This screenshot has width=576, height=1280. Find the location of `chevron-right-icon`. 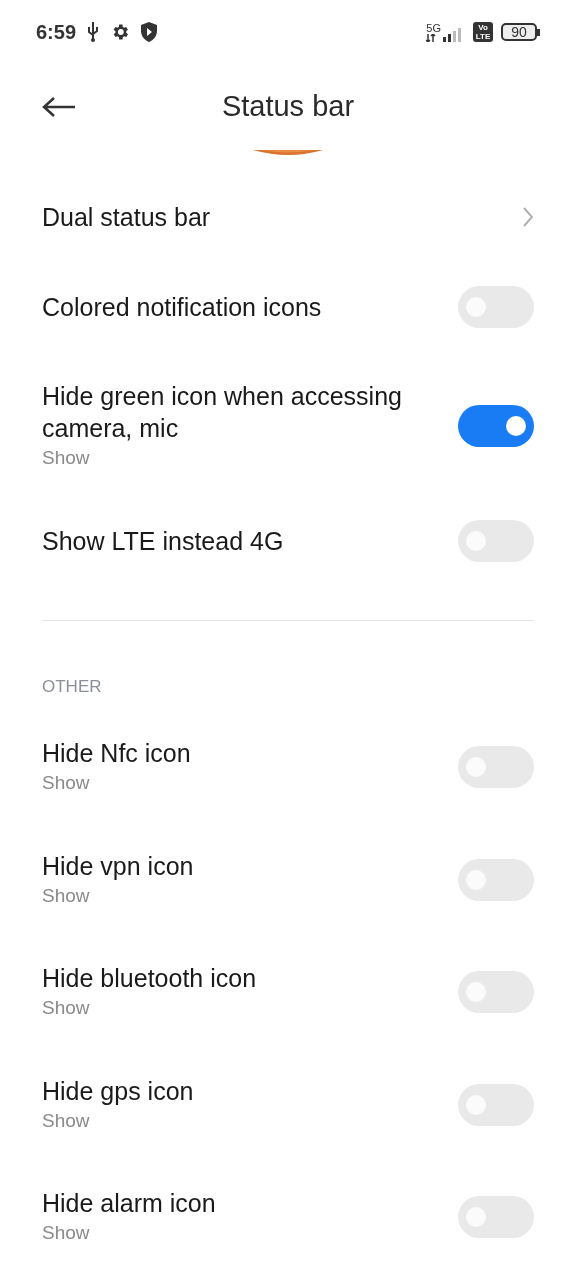

chevron-right-icon is located at coordinates (528, 217).